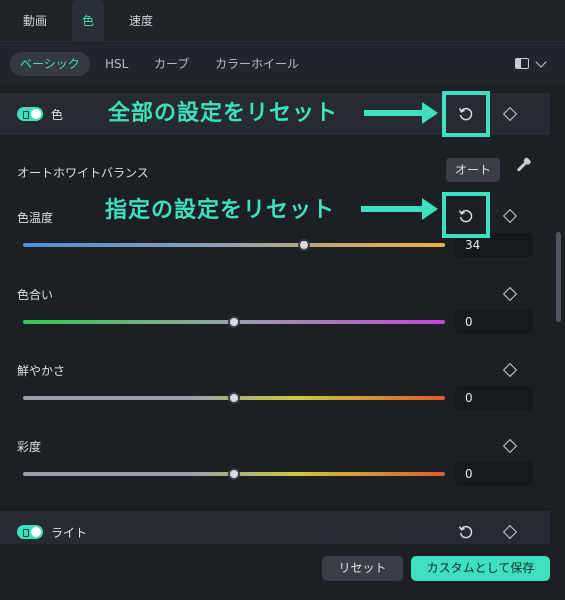 Image resolution: width=565 pixels, height=600 pixels. I want to click on saturation-value-field: 0, so click(494, 474).